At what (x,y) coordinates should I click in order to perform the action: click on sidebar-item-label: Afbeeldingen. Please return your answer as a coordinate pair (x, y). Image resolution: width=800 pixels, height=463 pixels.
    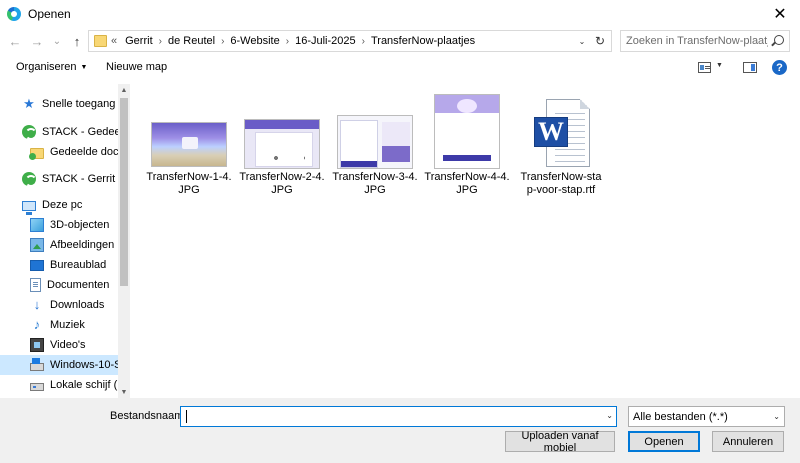
    Looking at the image, I should click on (82, 245).